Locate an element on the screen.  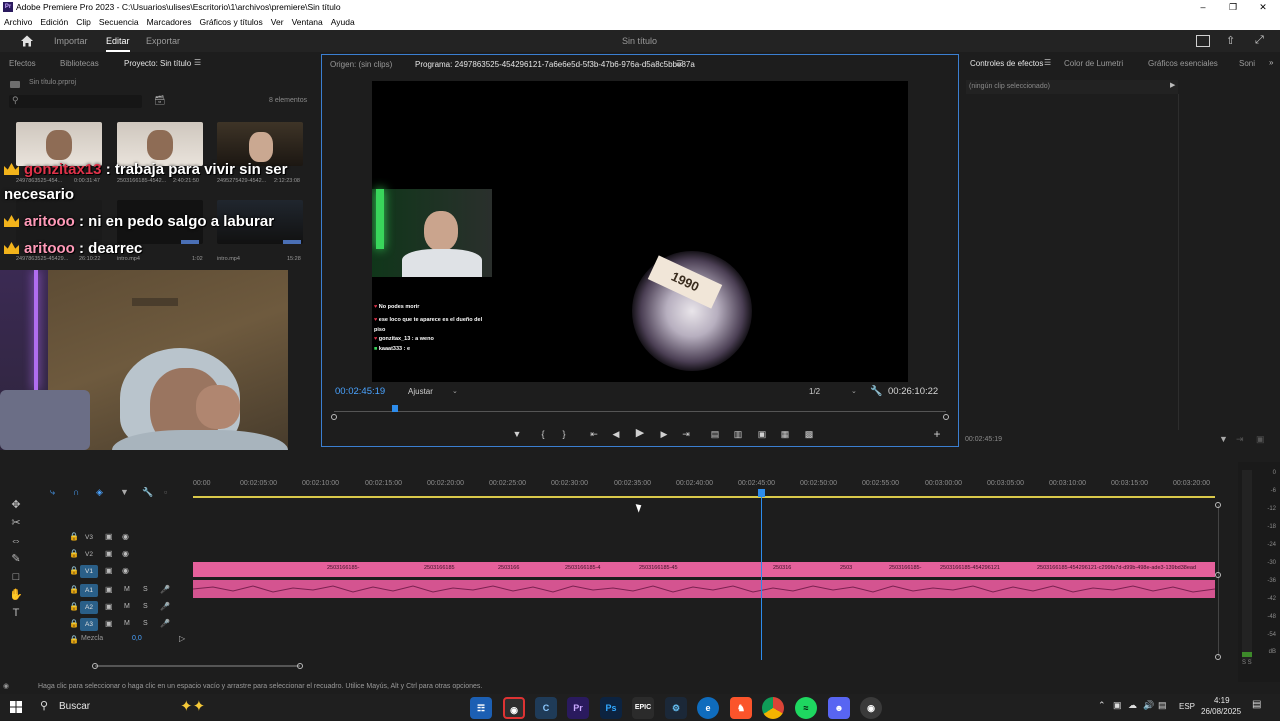
track-a1: A1 is located at coordinates (89, 590).